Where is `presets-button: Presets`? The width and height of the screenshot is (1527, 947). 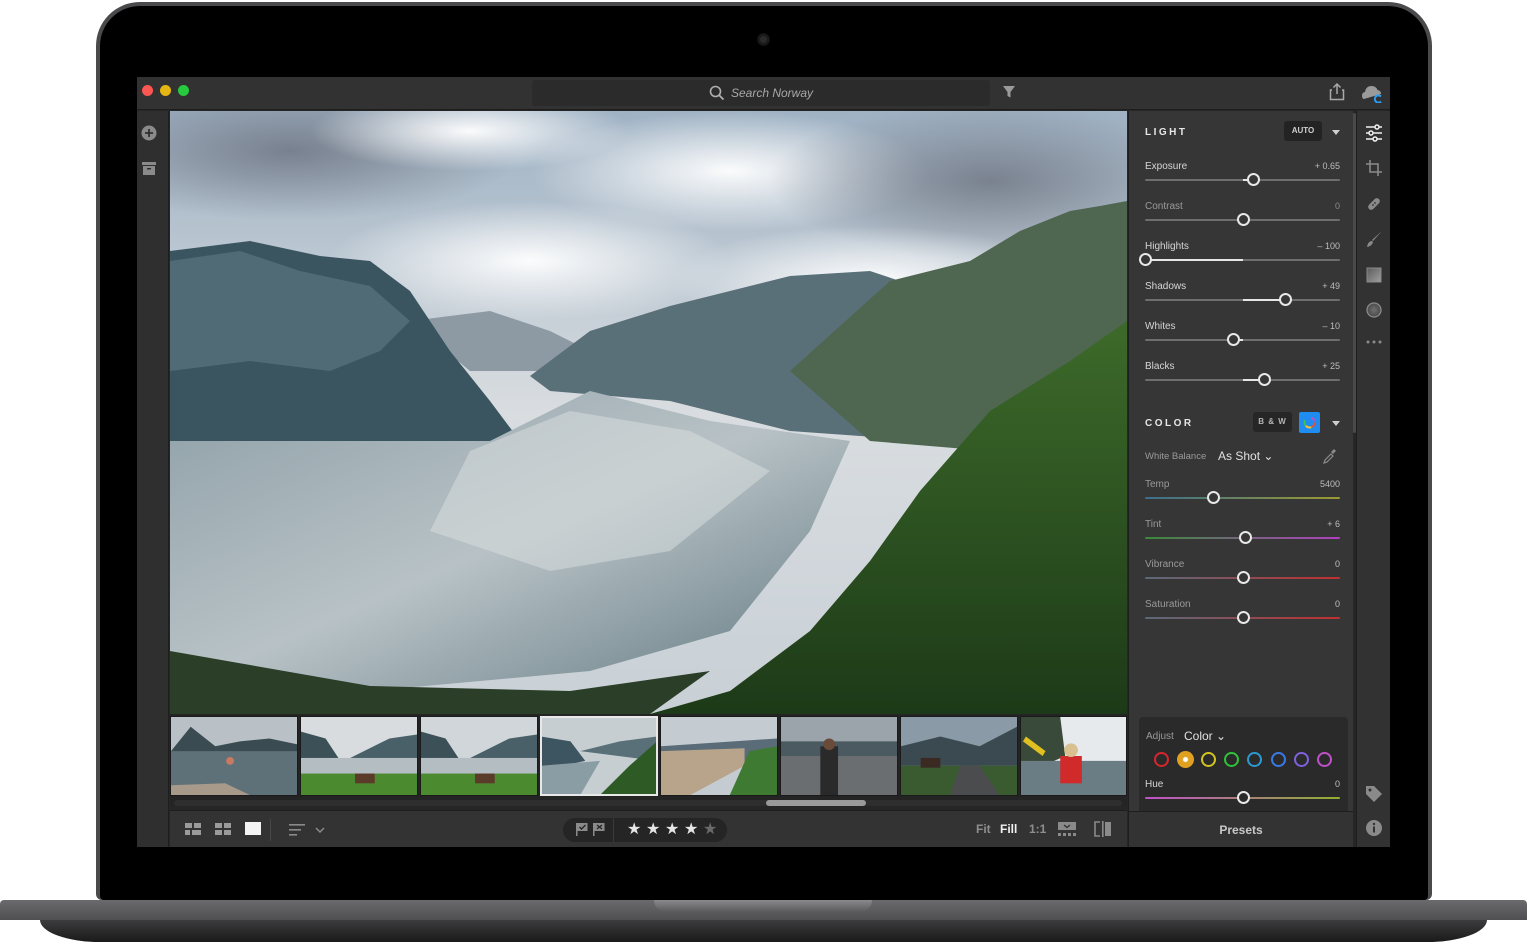
presets-button: Presets is located at coordinates (1240, 829).